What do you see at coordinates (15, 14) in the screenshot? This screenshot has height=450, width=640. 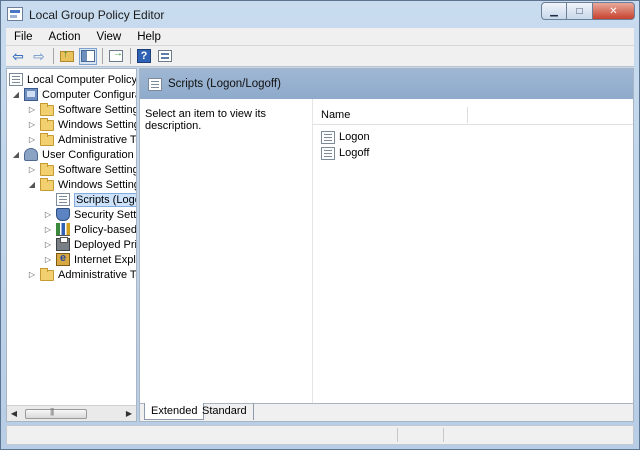 I see `app-icon` at bounding box center [15, 14].